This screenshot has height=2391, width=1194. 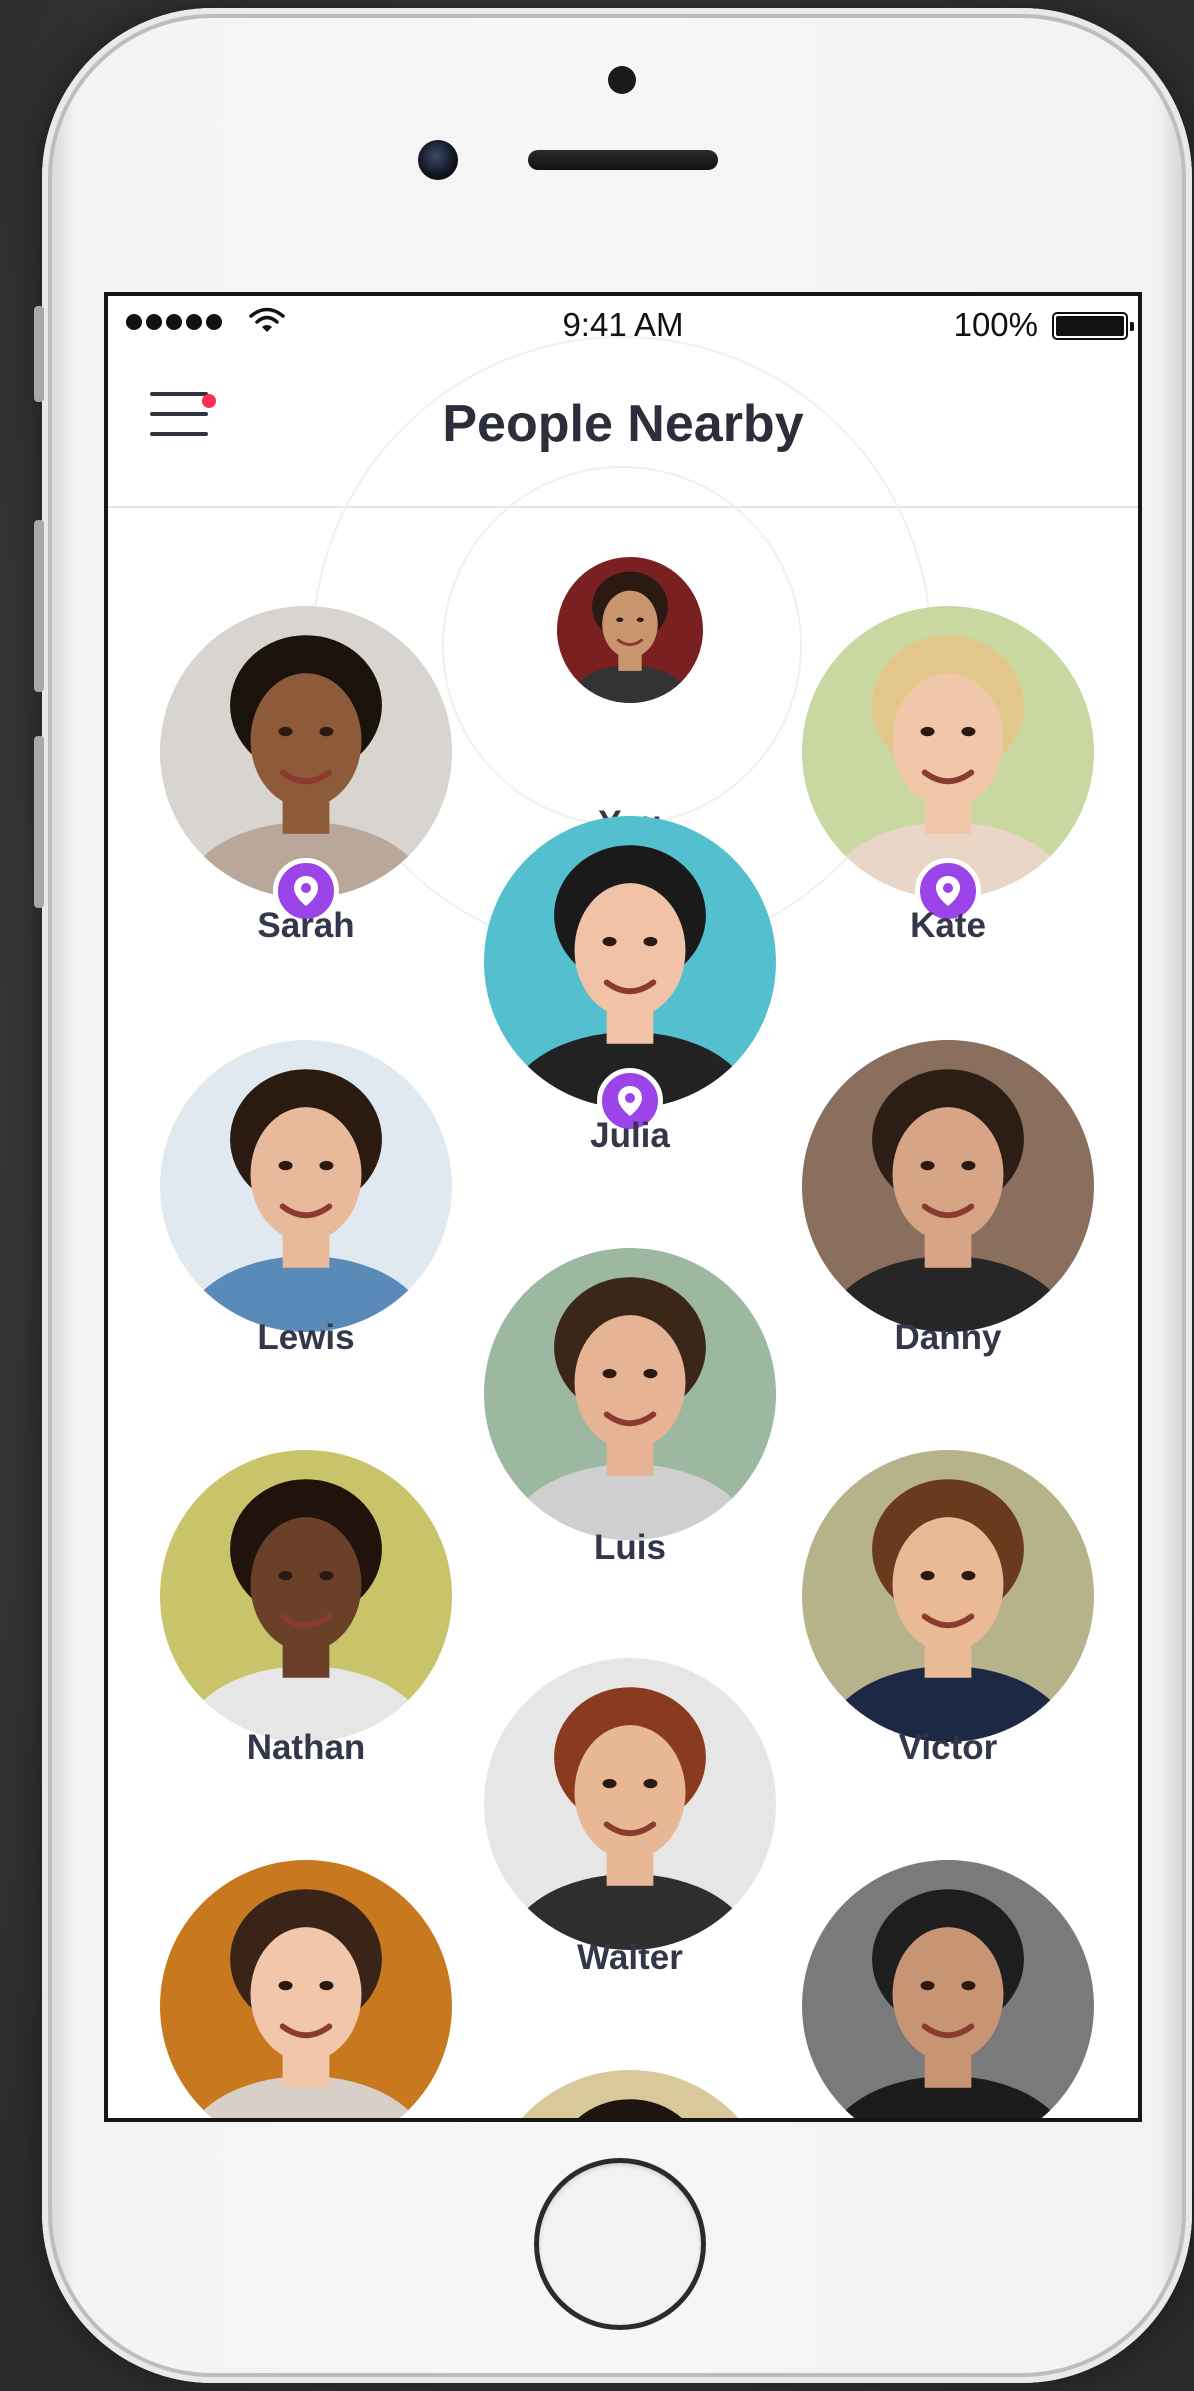 I want to click on volume-down-button, so click(x=39, y=822).